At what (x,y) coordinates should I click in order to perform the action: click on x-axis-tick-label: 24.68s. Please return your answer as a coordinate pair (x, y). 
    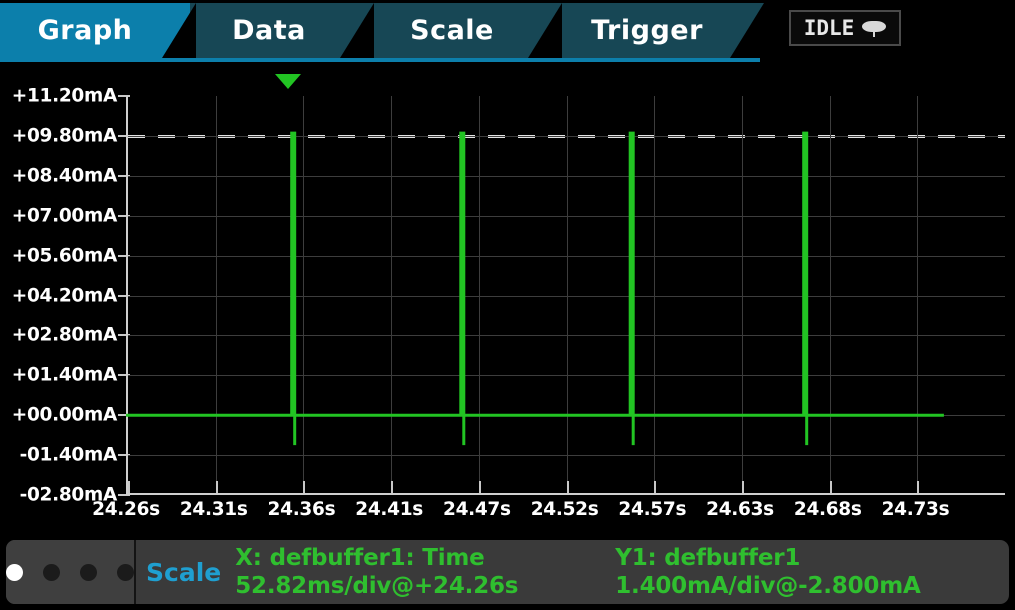
    Looking at the image, I should click on (827, 509).